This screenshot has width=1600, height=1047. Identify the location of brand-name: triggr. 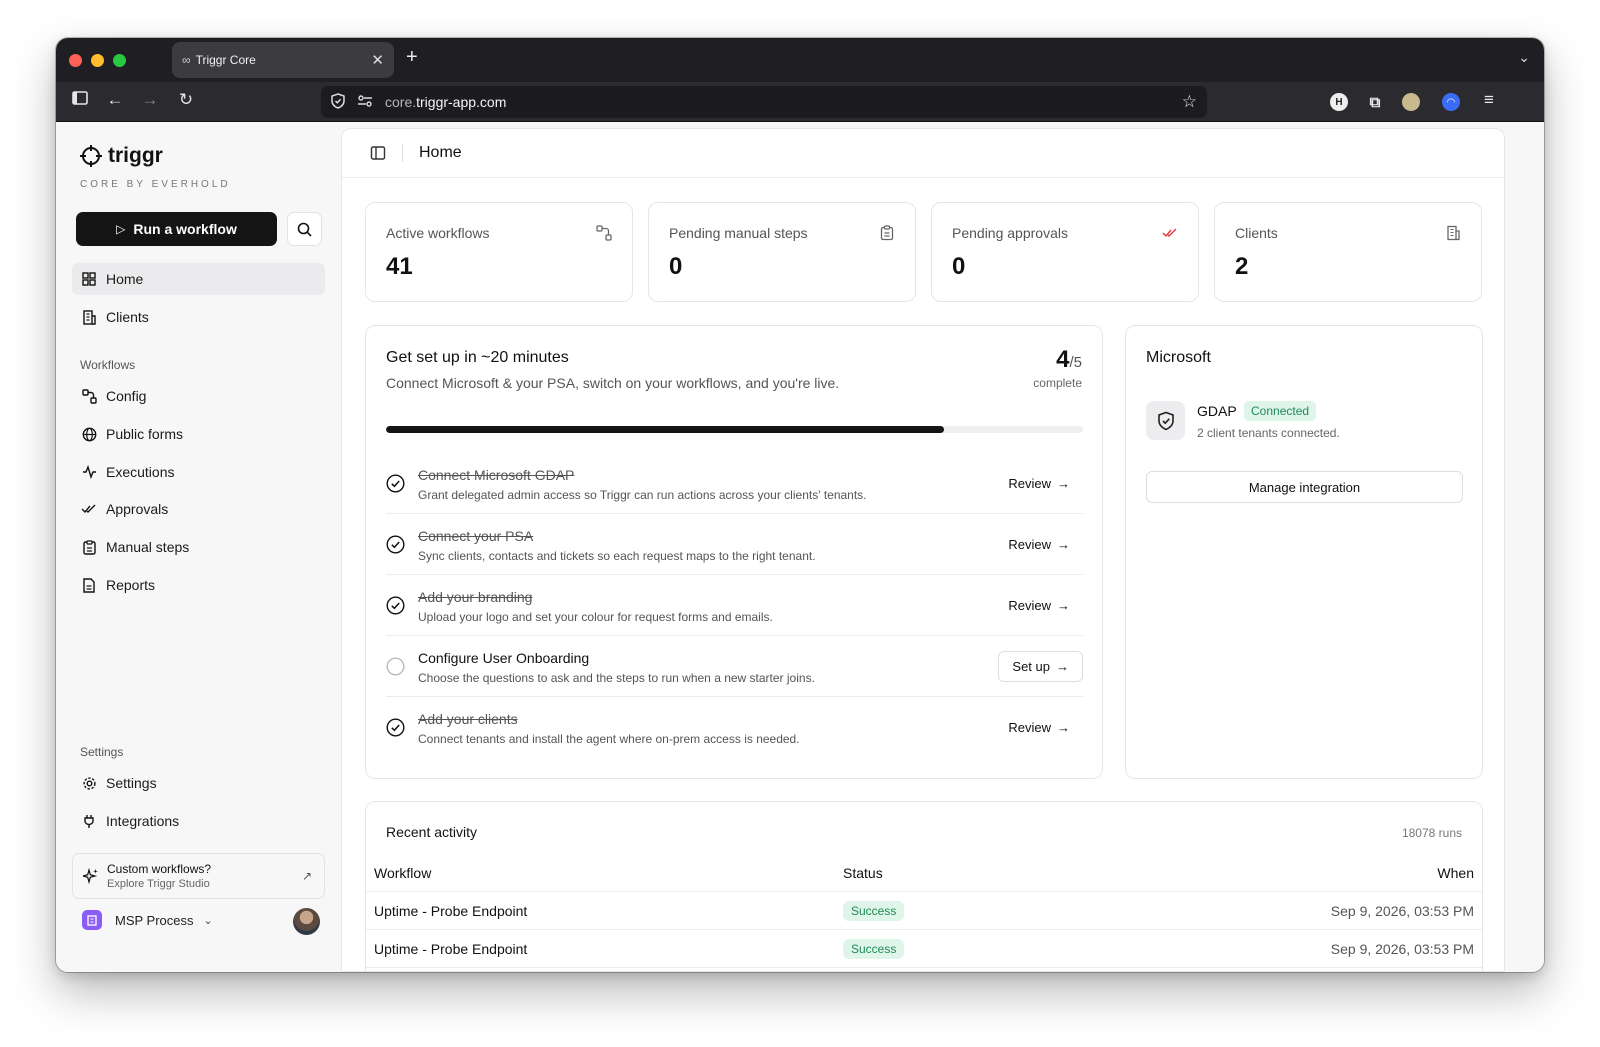
(135, 155).